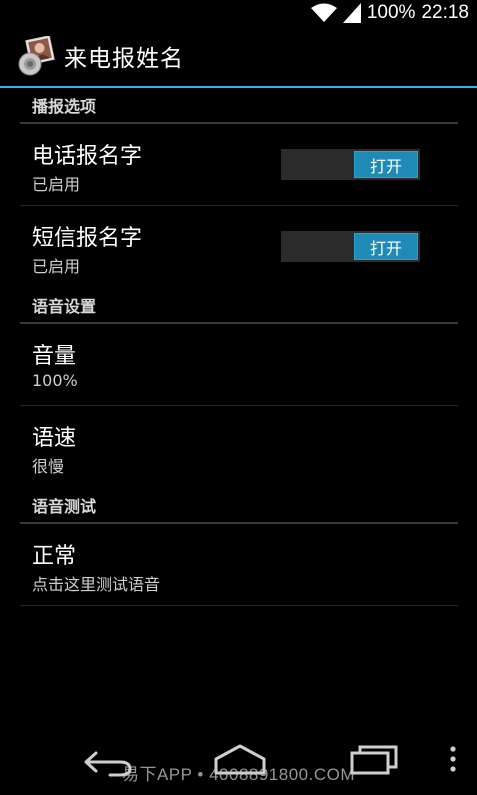 The width and height of the screenshot is (477, 795). I want to click on navigation-bar: 易下APP • 4008891800.COM, so click(238, 766).